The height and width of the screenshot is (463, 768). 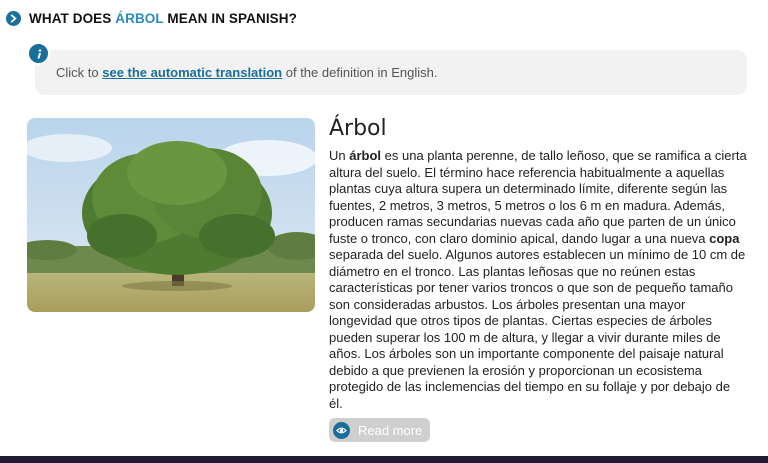 I want to click on definition-title: Árbol, so click(x=358, y=128).